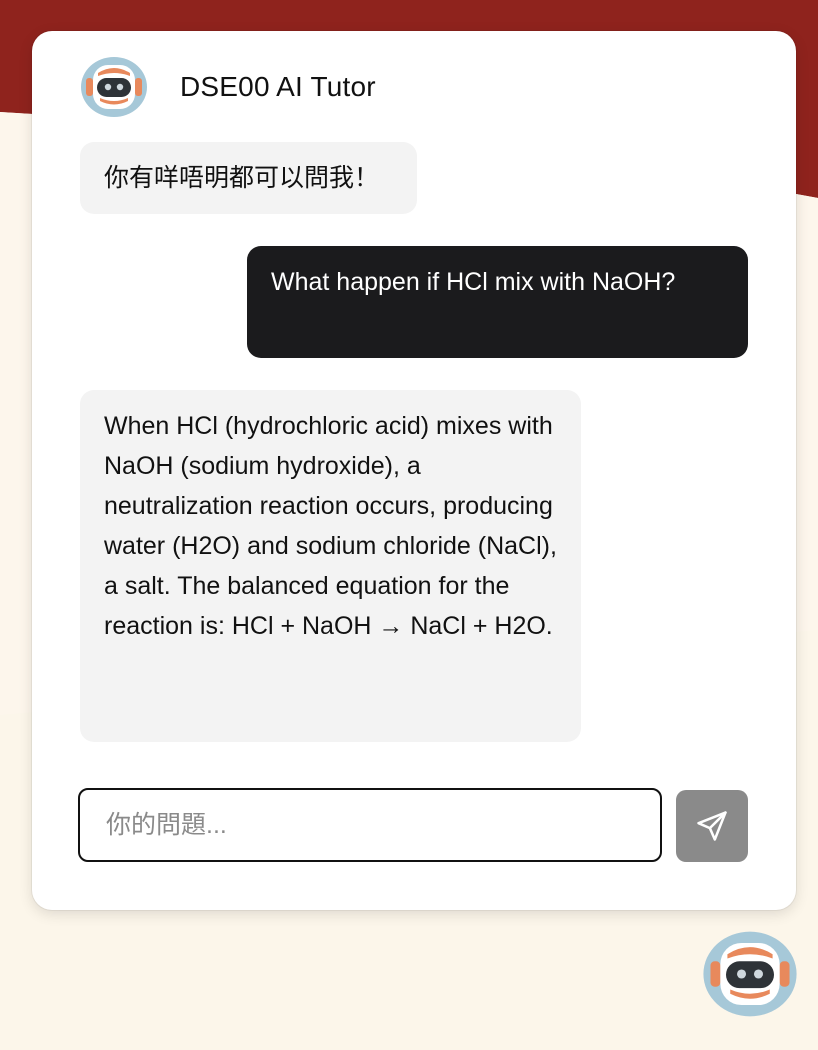 The height and width of the screenshot is (1050, 818). I want to click on question-input, so click(370, 825).